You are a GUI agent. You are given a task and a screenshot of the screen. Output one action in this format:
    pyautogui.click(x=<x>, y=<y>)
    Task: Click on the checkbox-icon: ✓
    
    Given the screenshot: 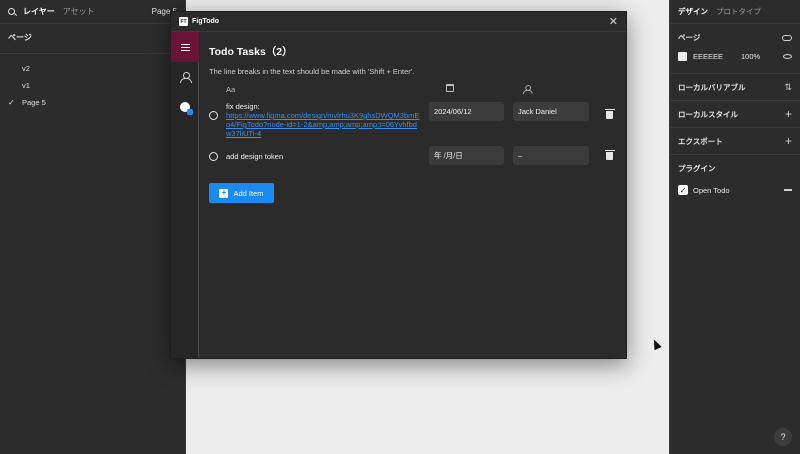 What is the action you would take?
    pyautogui.click(x=683, y=190)
    